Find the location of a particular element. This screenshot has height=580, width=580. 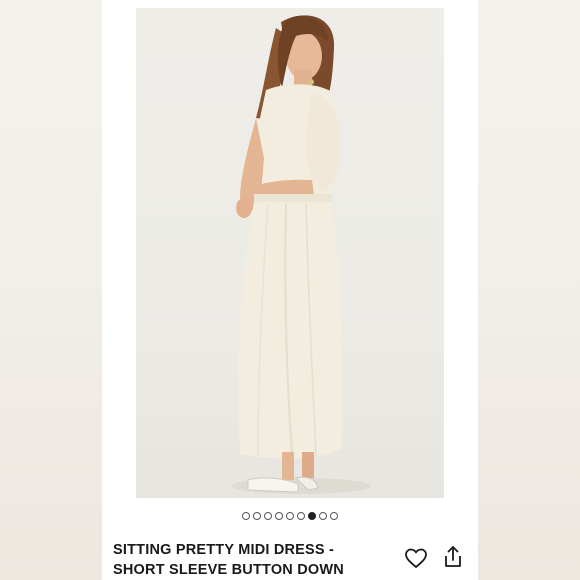

share-button is located at coordinates (453, 557).